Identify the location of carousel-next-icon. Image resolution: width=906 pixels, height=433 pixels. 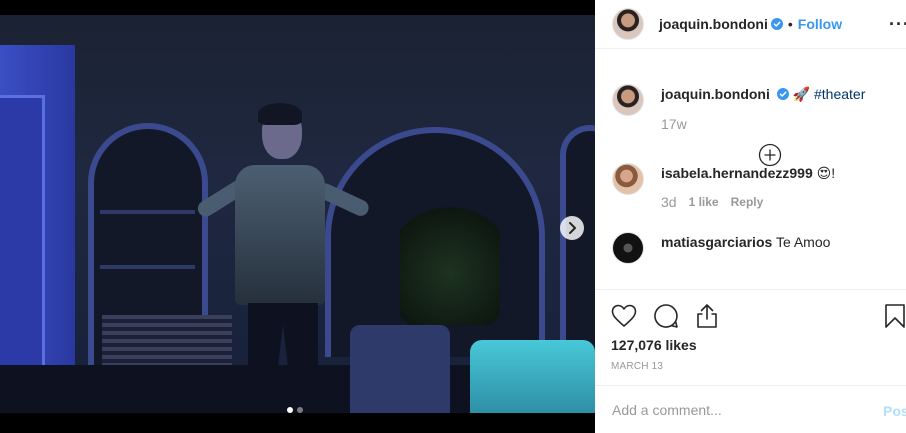
(572, 228).